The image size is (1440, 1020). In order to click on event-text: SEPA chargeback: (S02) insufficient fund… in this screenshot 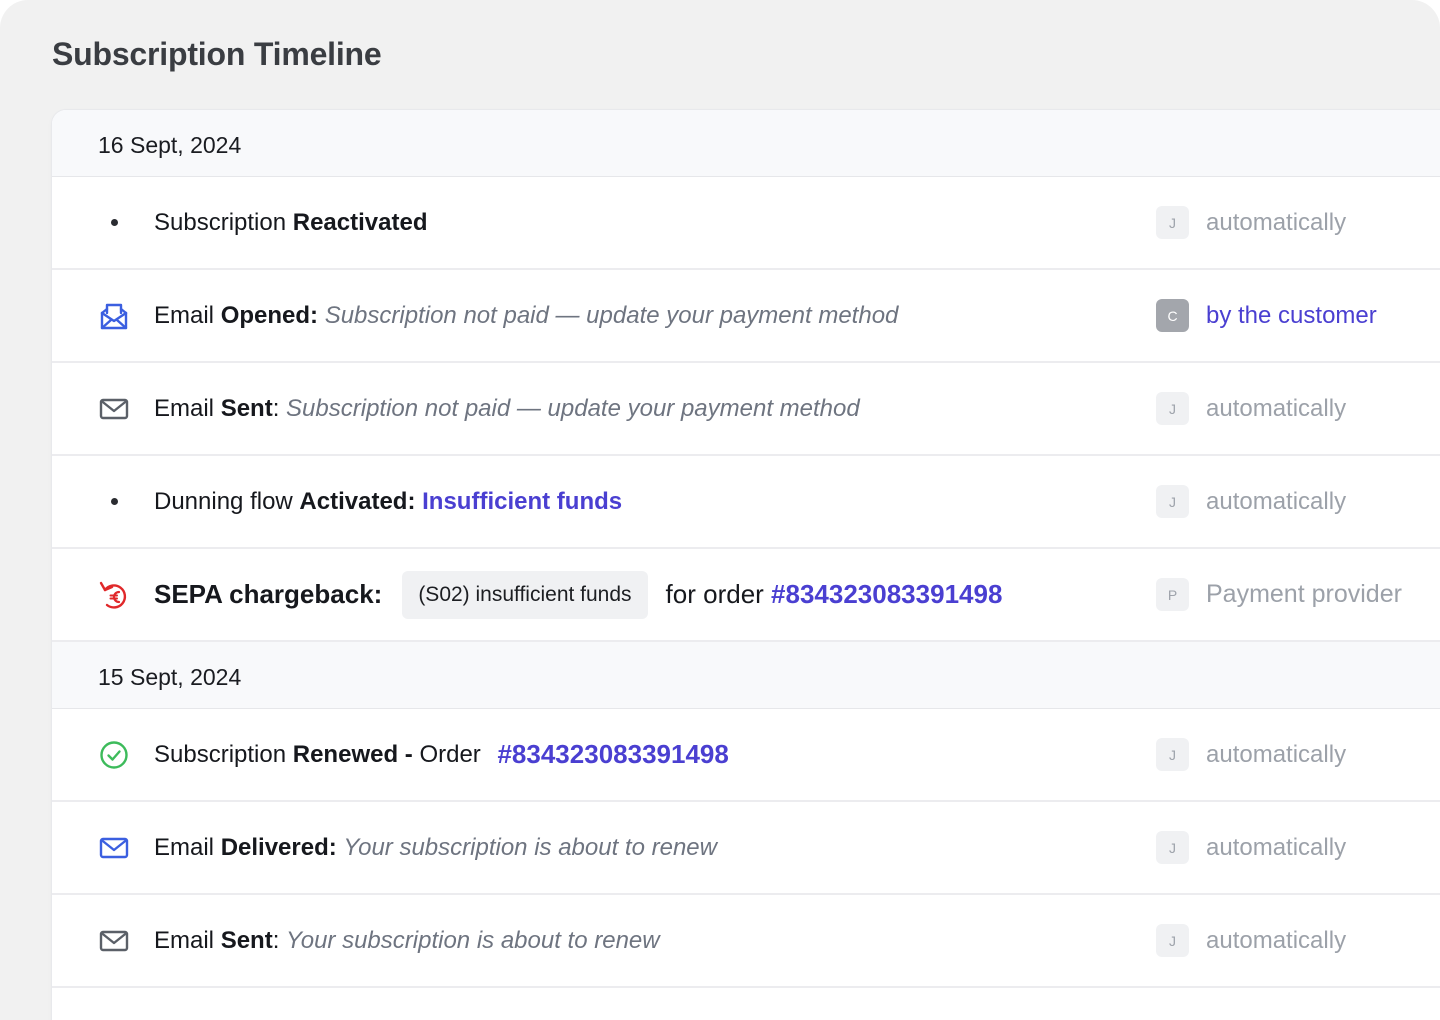, I will do `click(578, 594)`.